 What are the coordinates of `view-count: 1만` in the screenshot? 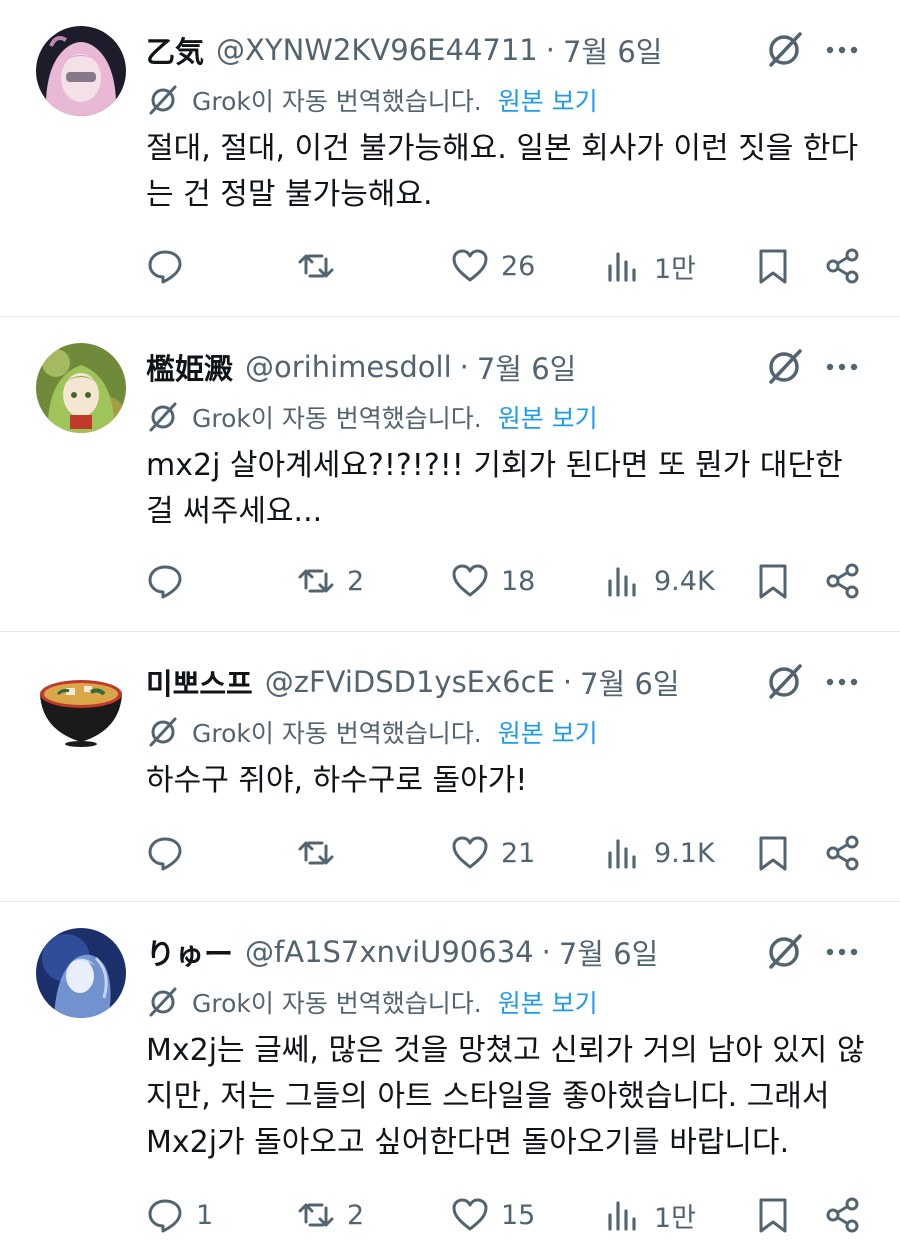 It's located at (675, 269).